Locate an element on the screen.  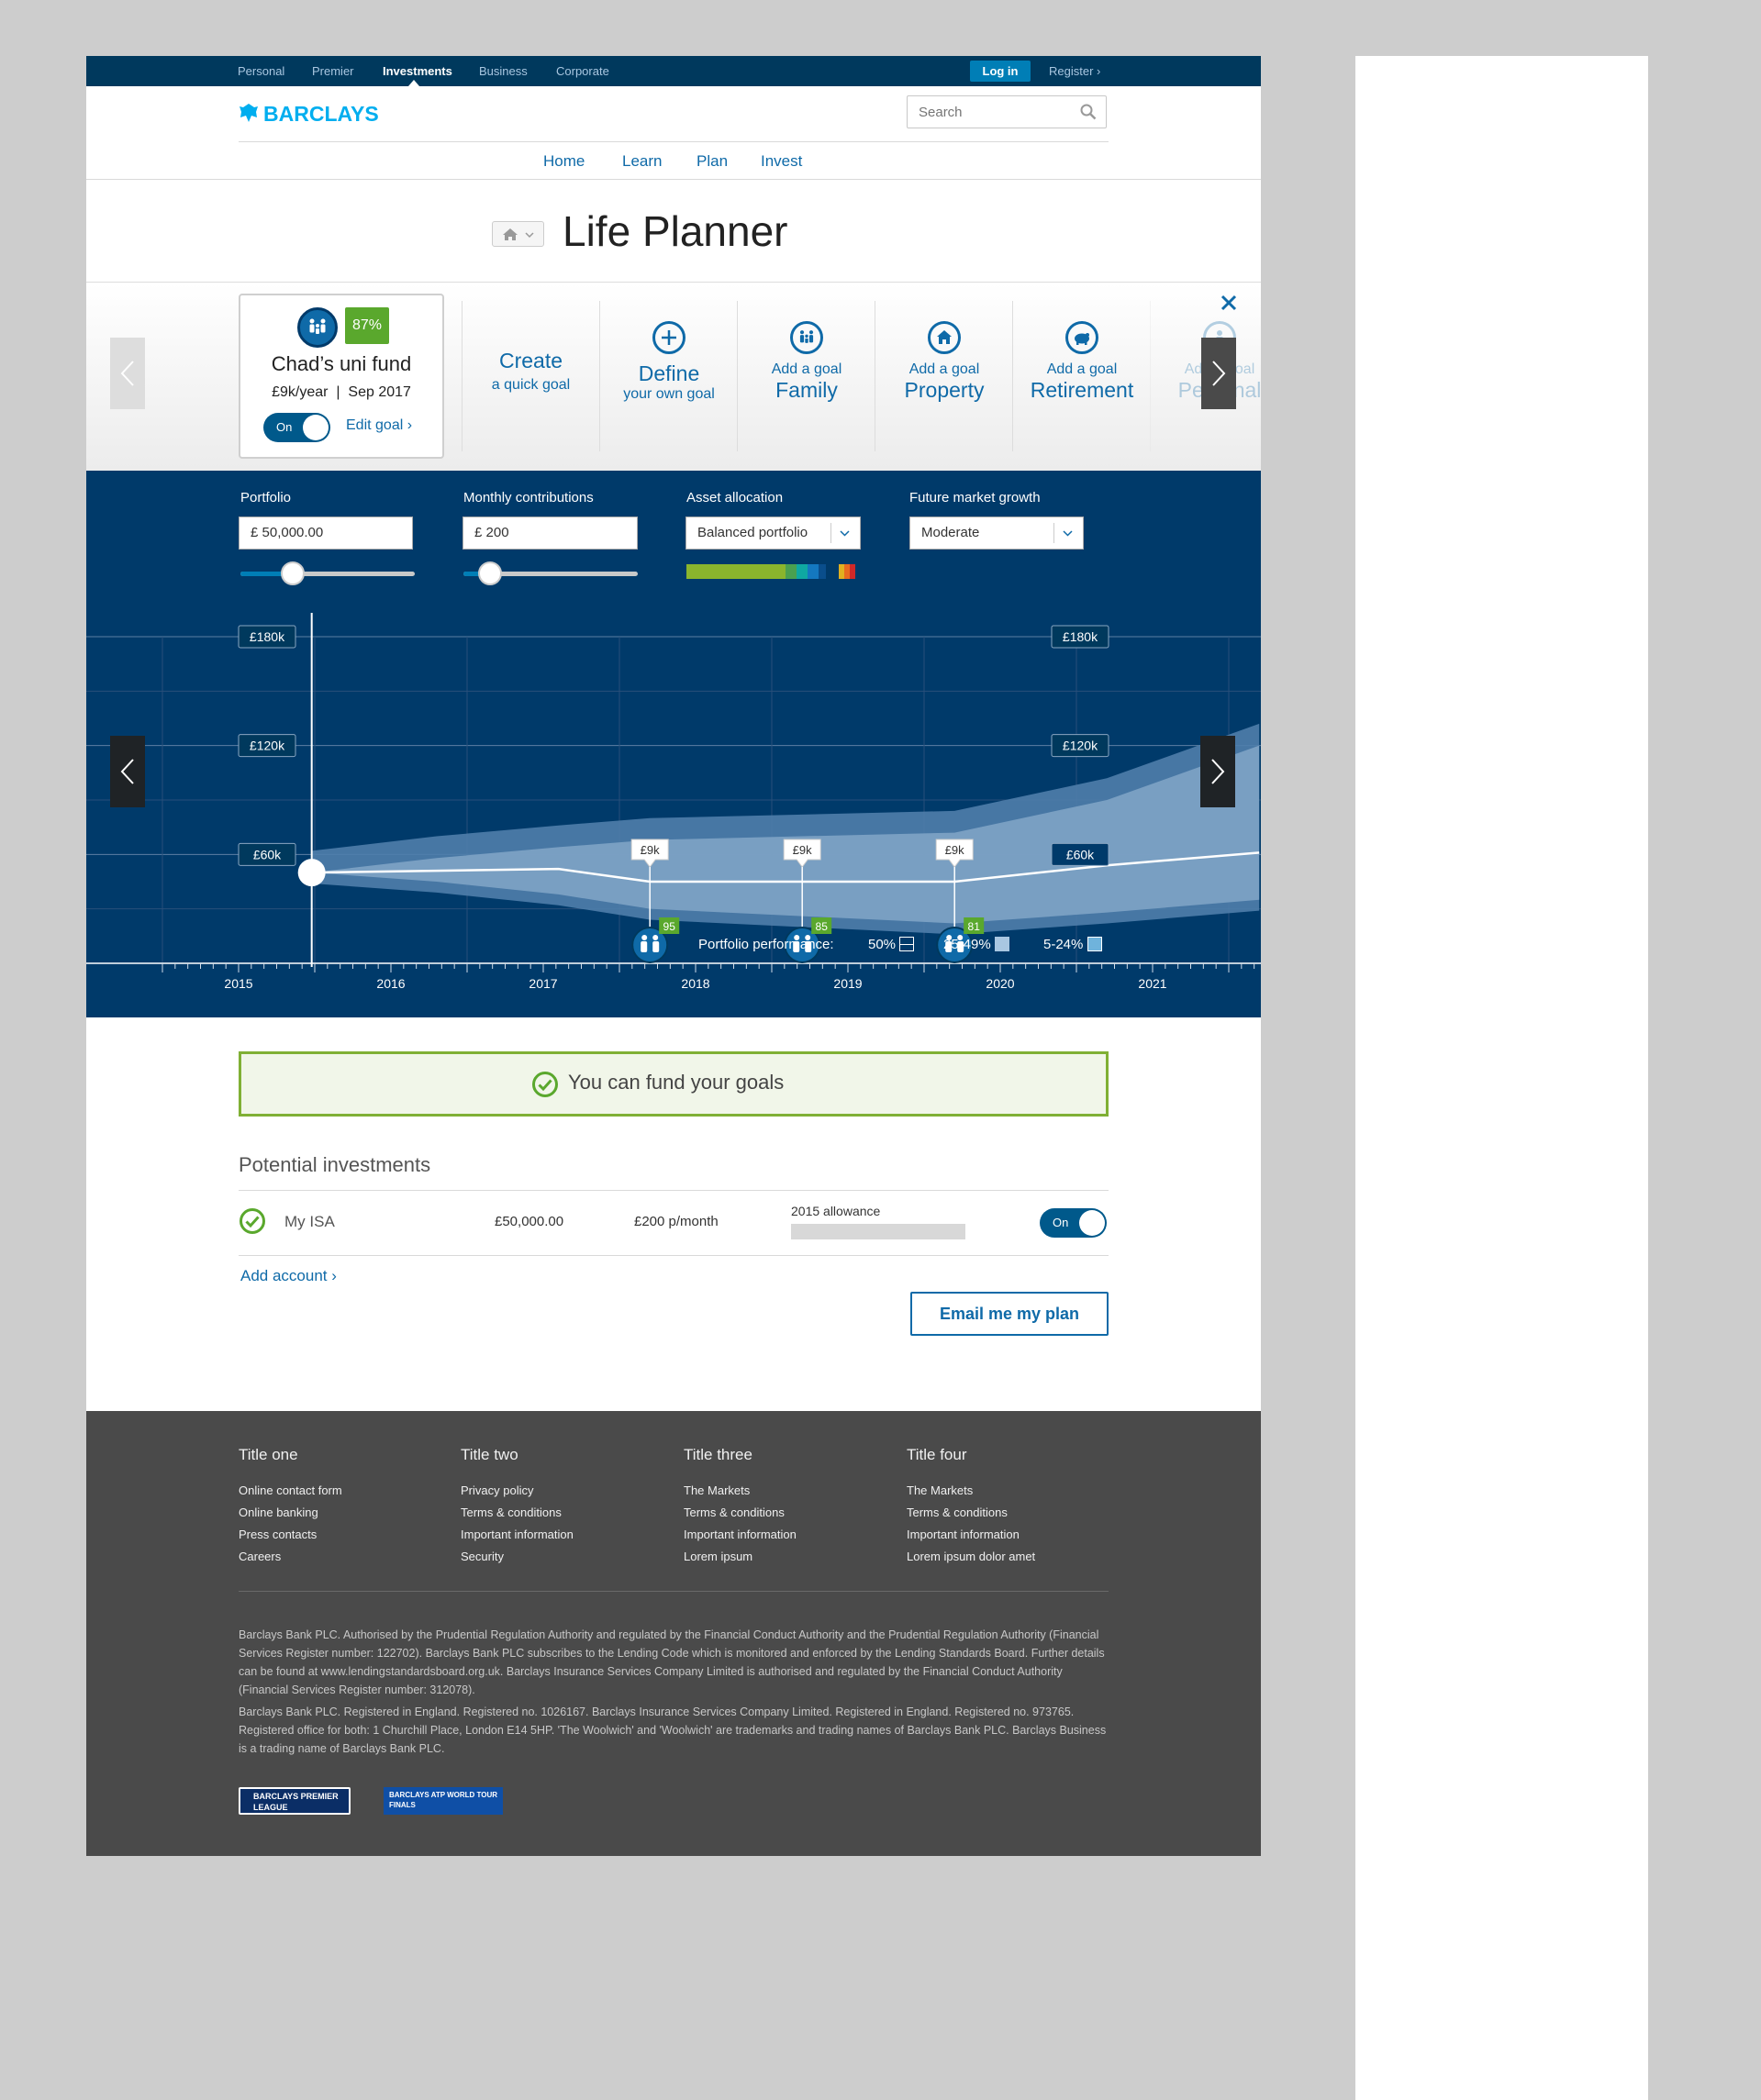
search-box is located at coordinates (1007, 112).